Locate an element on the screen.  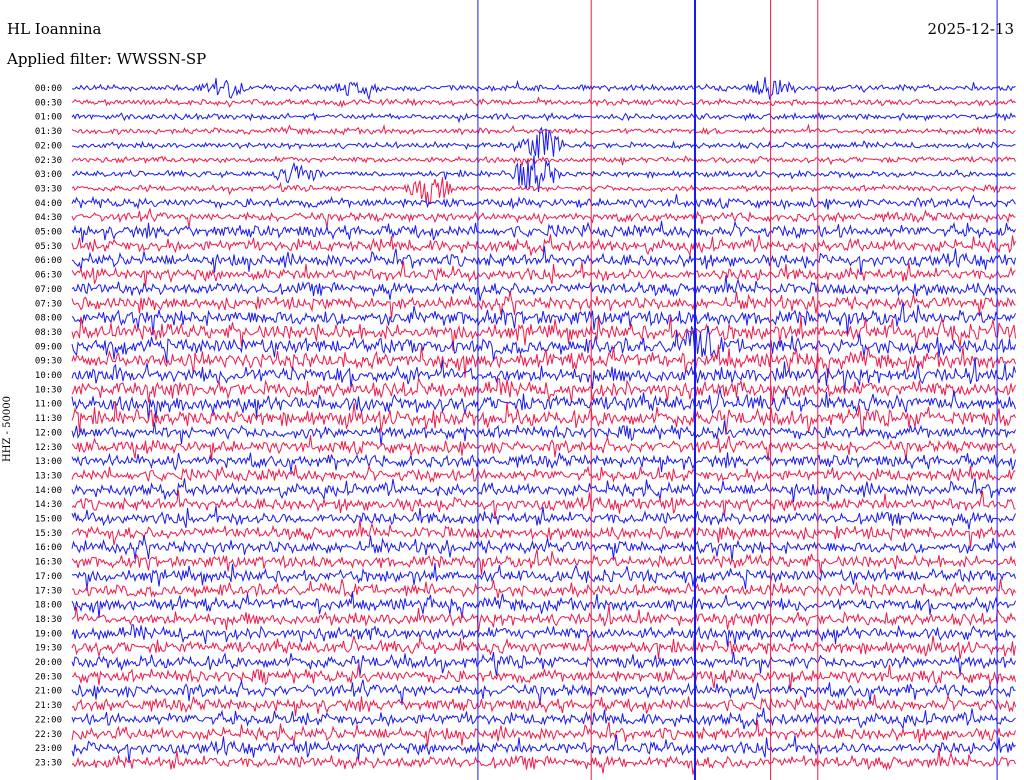
row-label: 10:00 is located at coordinates (48, 376).